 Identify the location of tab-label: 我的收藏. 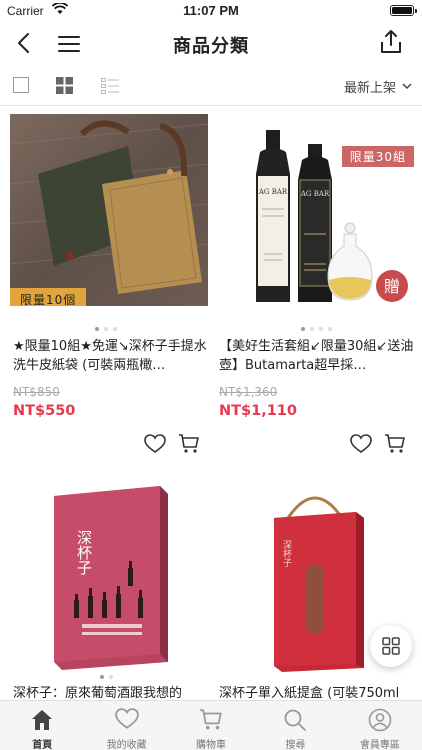
(126, 745).